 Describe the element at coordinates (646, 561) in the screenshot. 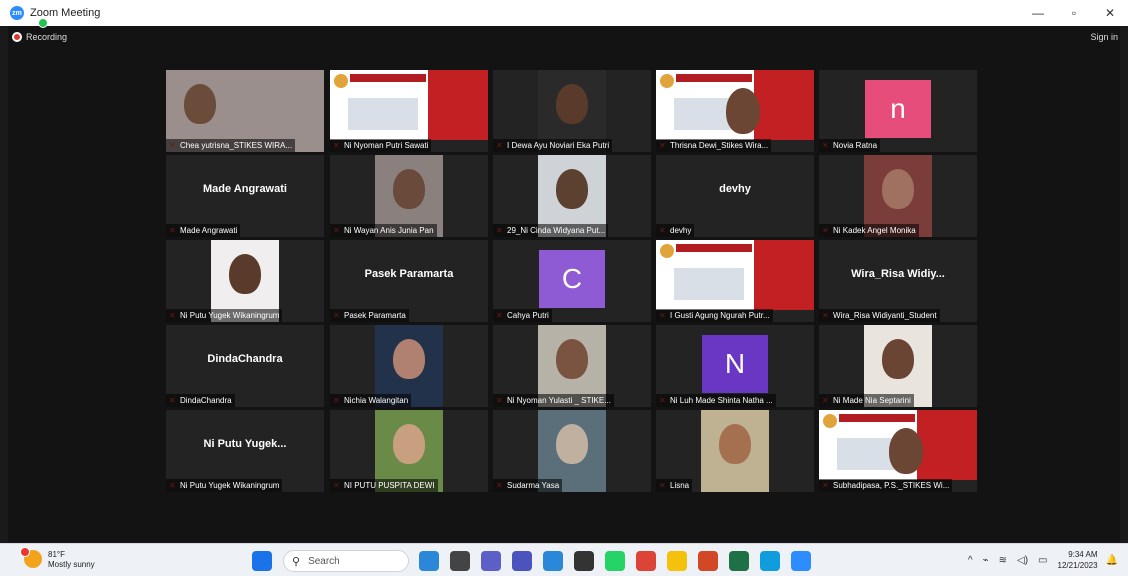

I see `chrome-icon` at that location.